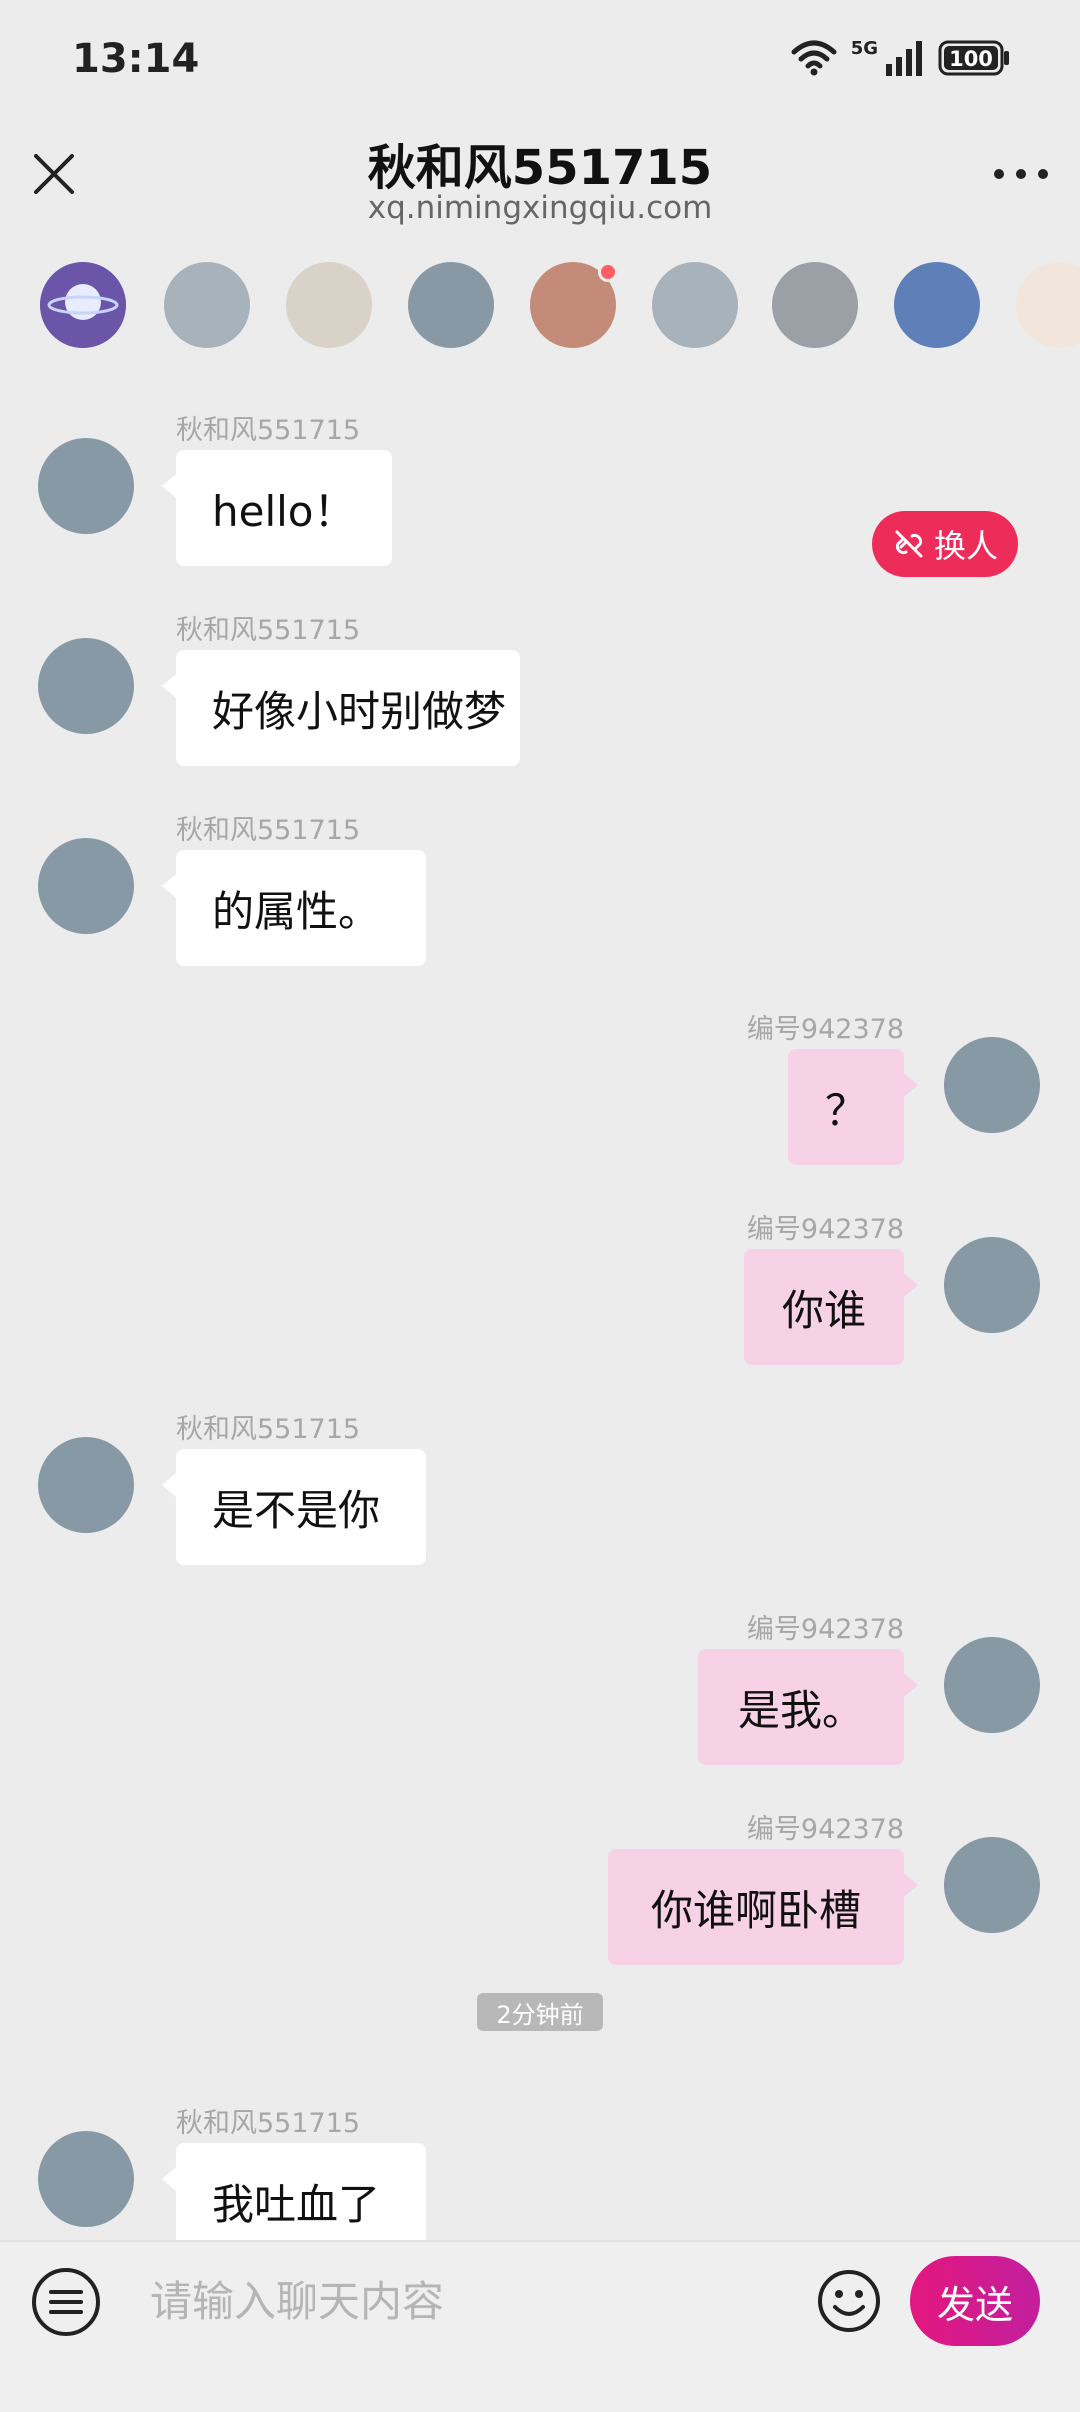 The width and height of the screenshot is (1080, 2412). What do you see at coordinates (965, 546) in the screenshot?
I see `switch-person-label: 换人` at bounding box center [965, 546].